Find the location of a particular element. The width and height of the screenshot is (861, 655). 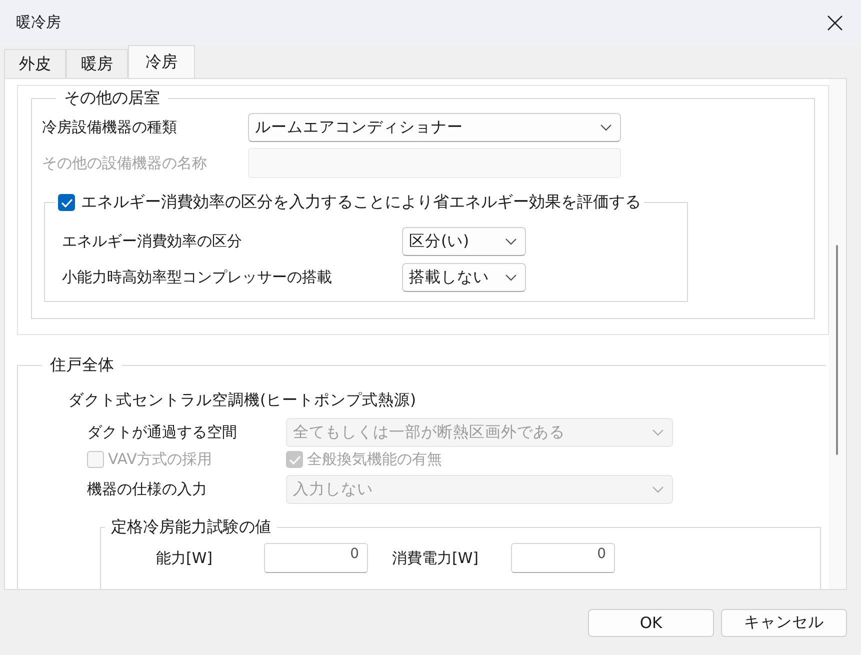

button: キャンセル is located at coordinates (784, 622).